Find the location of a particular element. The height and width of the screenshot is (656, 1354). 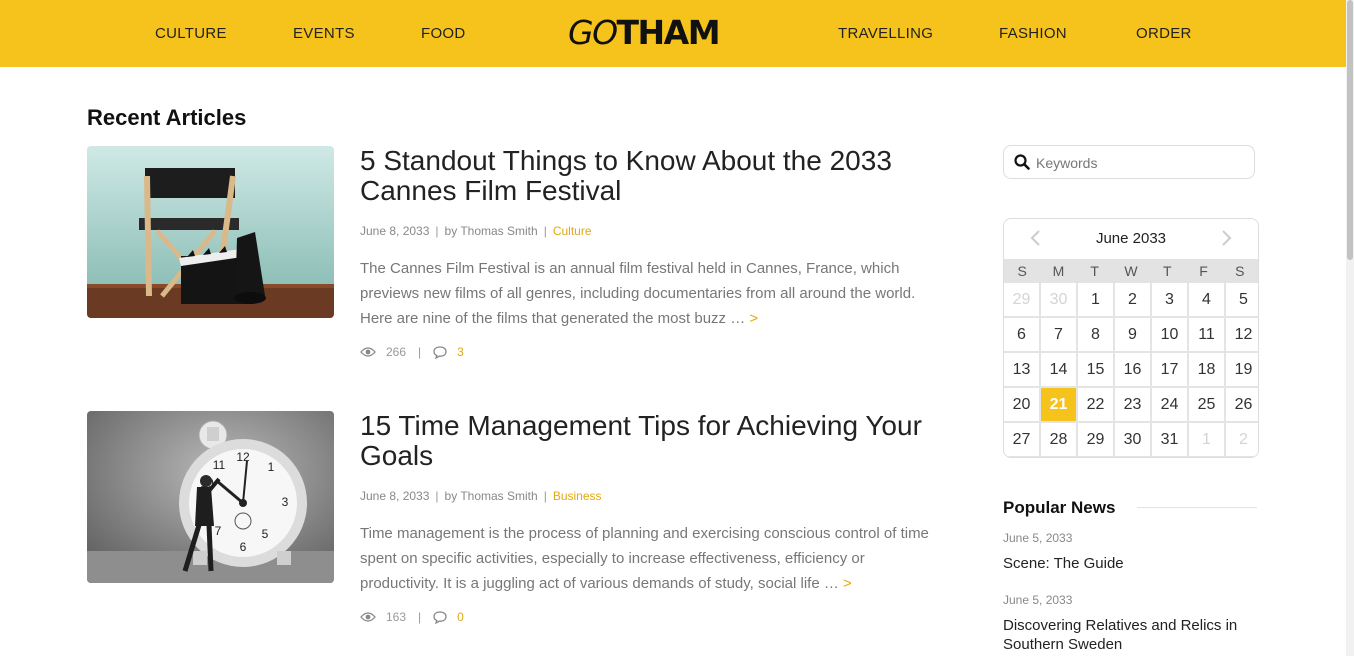

calendar-day: 4 is located at coordinates (1206, 299).